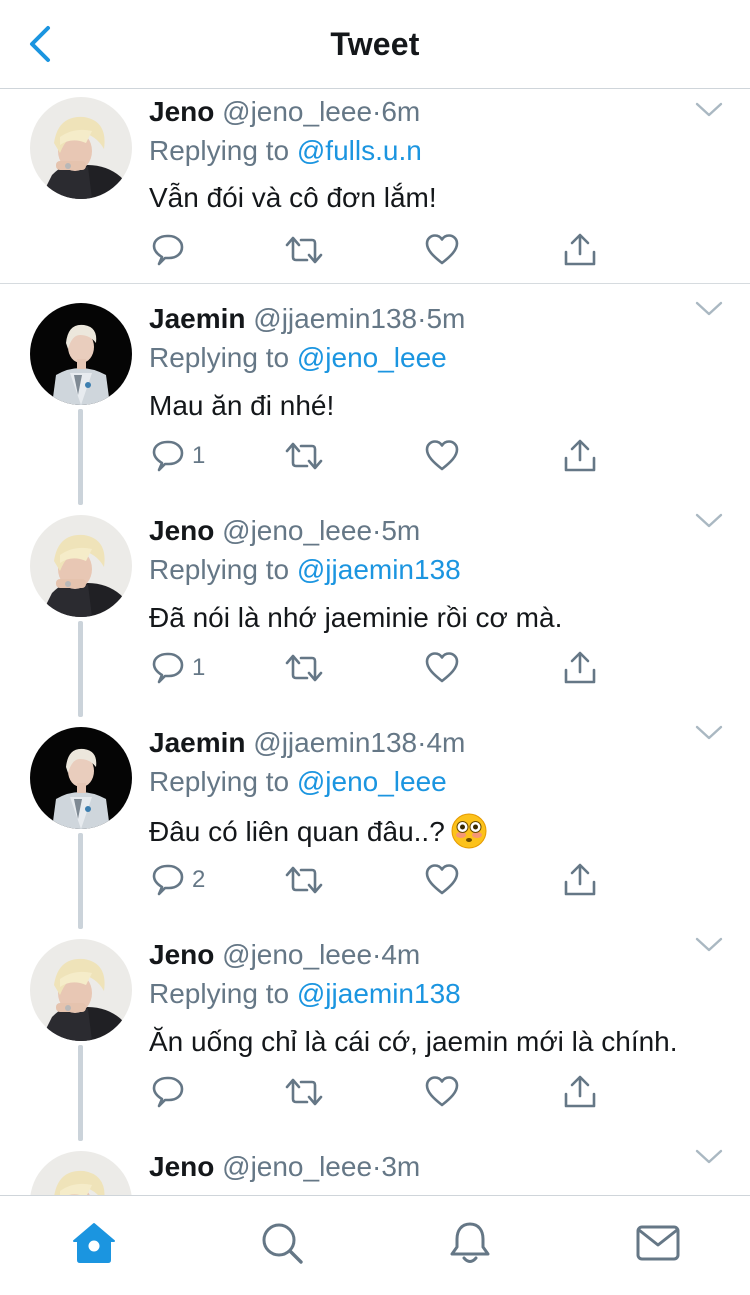 The image size is (750, 1295). I want to click on tab-search, so click(282, 1243).